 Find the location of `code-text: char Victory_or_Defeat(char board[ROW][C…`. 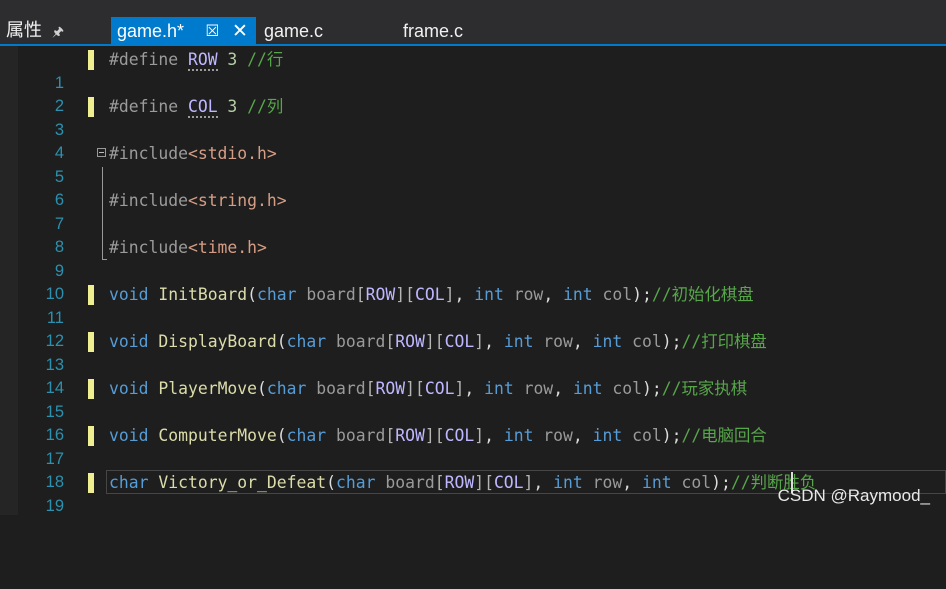

code-text: char Victory_or_Defeat(char board[ROW][C… is located at coordinates (463, 482).